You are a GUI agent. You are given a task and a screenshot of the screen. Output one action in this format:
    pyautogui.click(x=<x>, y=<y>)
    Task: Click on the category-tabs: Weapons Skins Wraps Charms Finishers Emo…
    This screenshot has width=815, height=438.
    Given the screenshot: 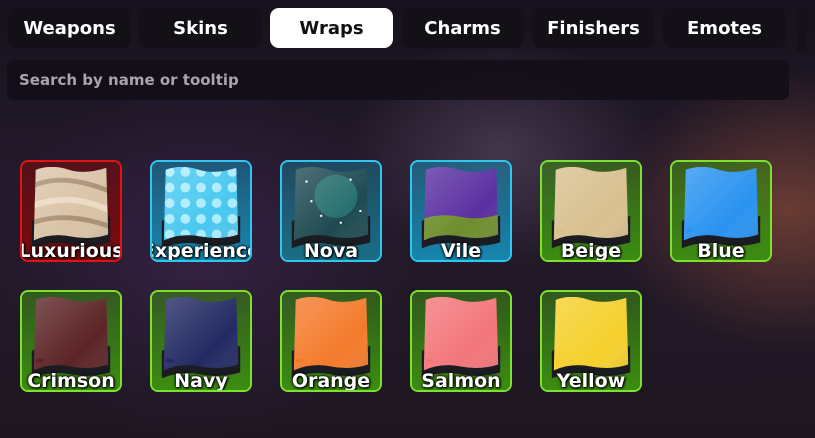 What is the action you would take?
    pyautogui.click(x=397, y=28)
    